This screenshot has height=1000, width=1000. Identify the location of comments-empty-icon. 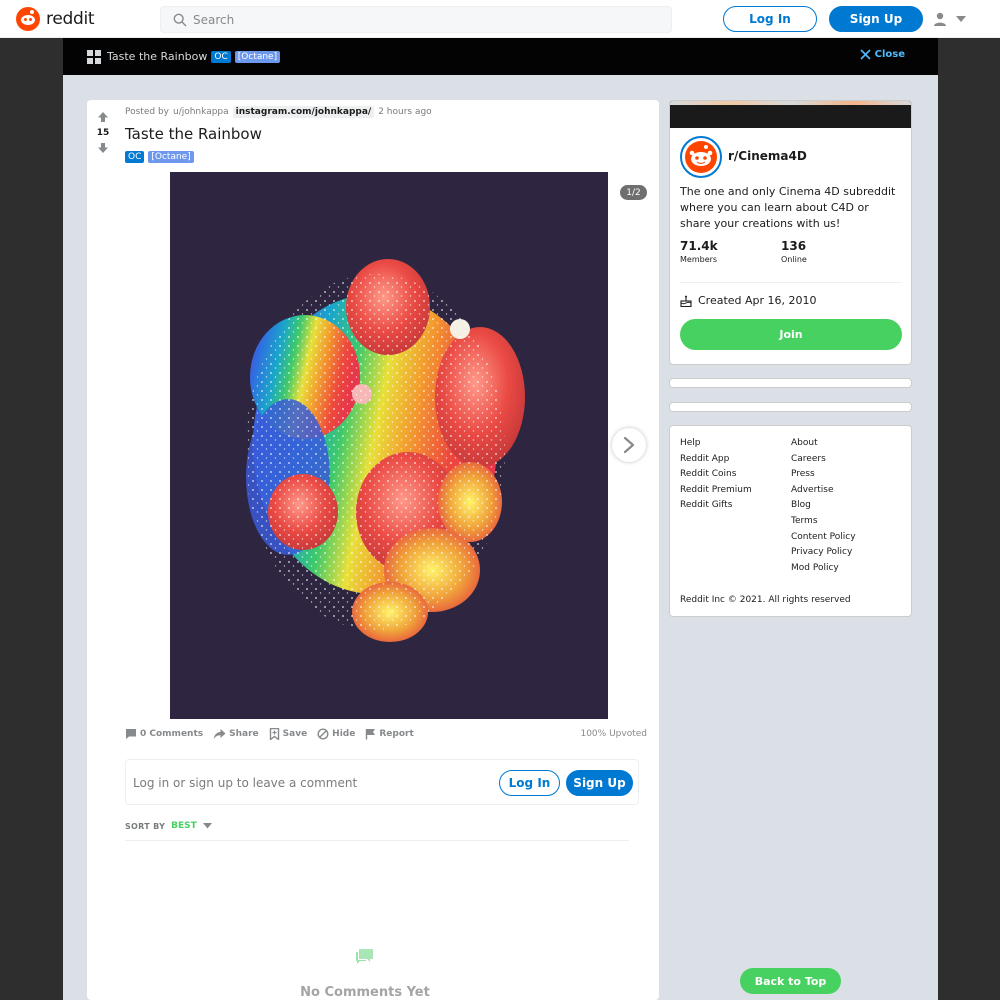
(364, 956).